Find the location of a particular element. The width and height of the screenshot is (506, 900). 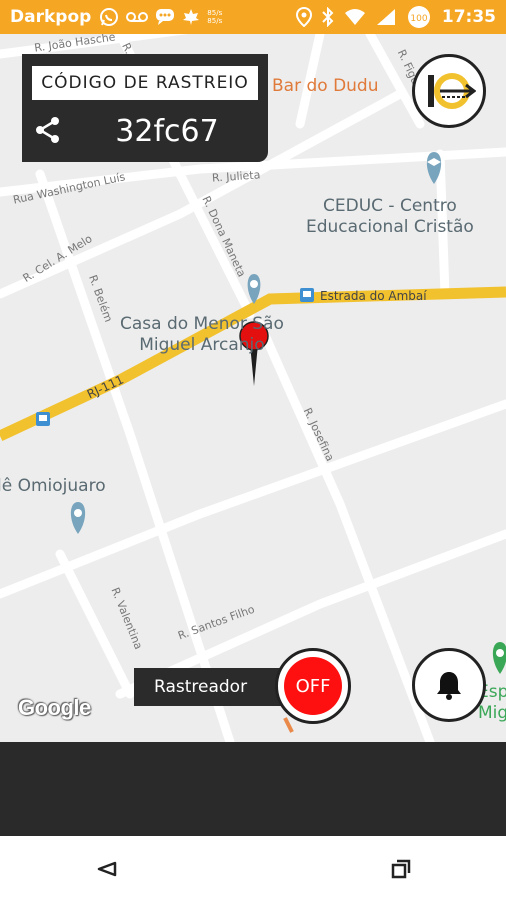

street-label: Estrada do Ambaí is located at coordinates (373, 296).